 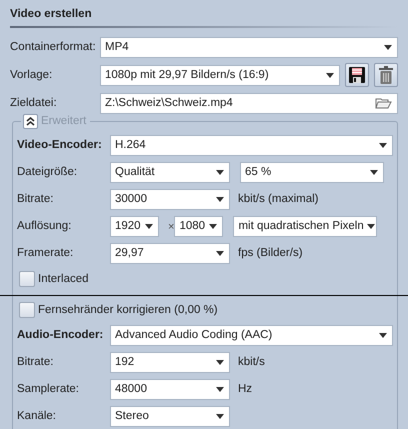 What do you see at coordinates (170, 173) in the screenshot?
I see `dropdown: Qualität` at bounding box center [170, 173].